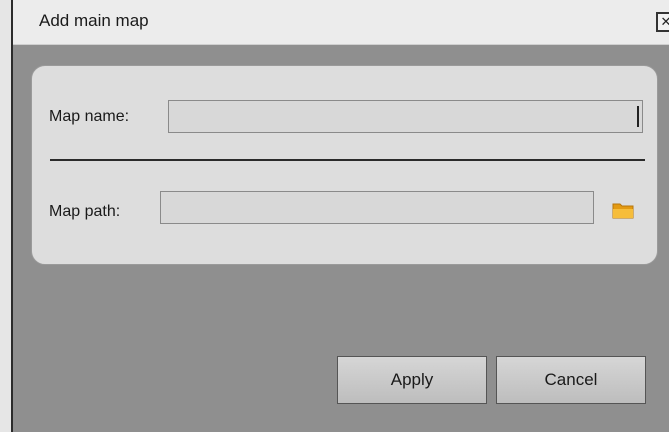  Describe the element at coordinates (341, 22) in the screenshot. I see `dialog-titlebar: Add main map ✕` at that location.